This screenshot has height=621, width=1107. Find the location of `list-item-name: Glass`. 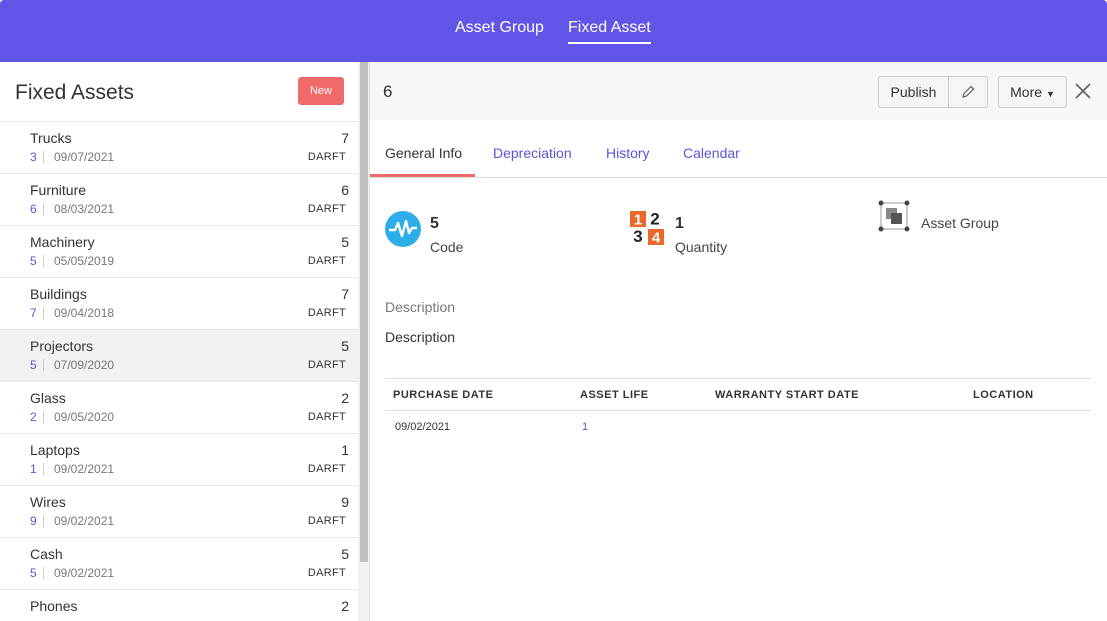

list-item-name: Glass is located at coordinates (48, 398).